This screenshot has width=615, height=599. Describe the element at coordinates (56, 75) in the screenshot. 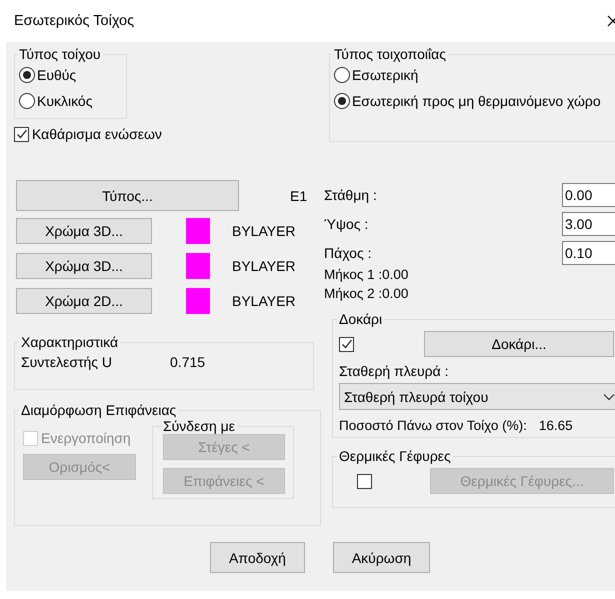

I see `radio-label: Ευθύς` at that location.